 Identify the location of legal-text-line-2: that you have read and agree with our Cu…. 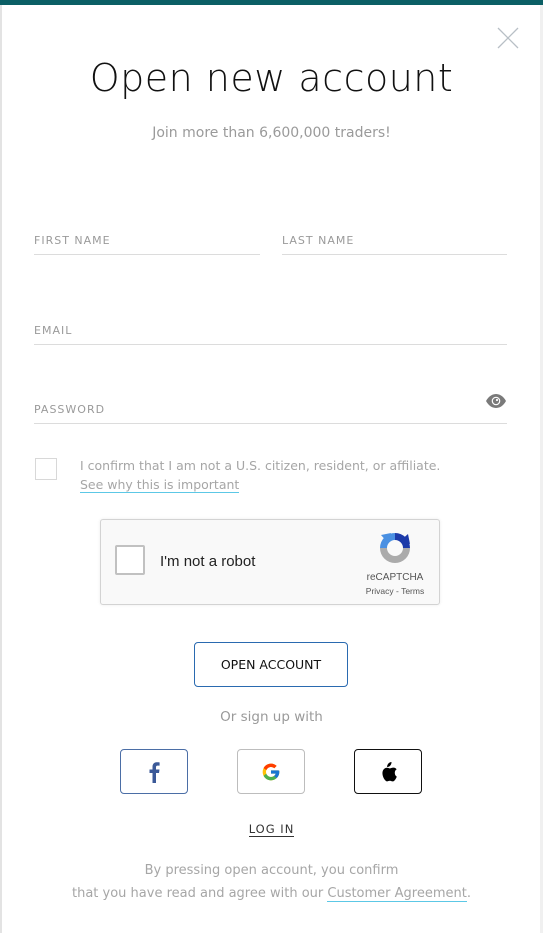
(271, 894).